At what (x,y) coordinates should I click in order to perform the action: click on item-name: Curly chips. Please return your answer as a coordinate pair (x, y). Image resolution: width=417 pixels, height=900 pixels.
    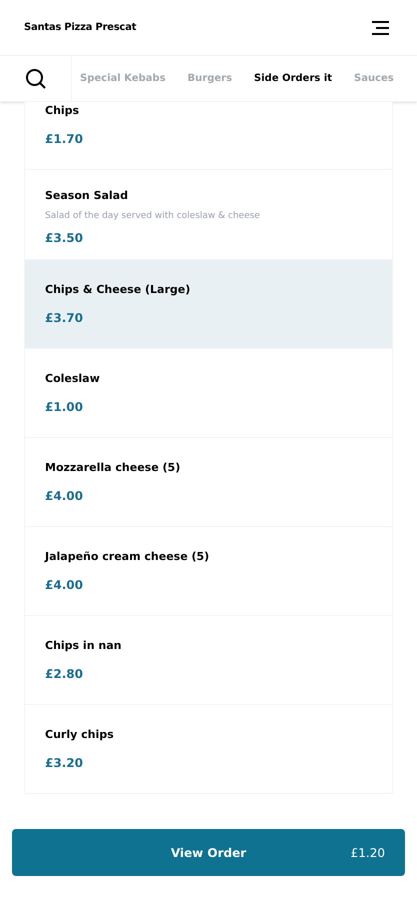
    Looking at the image, I should click on (80, 735).